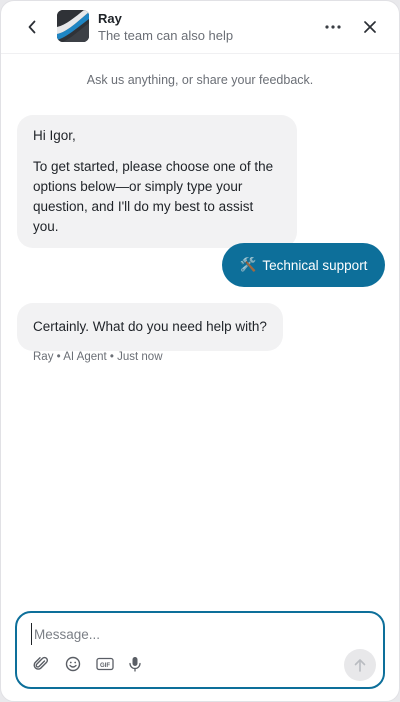 The height and width of the screenshot is (702, 400). I want to click on emoji-icon, so click(73, 664).